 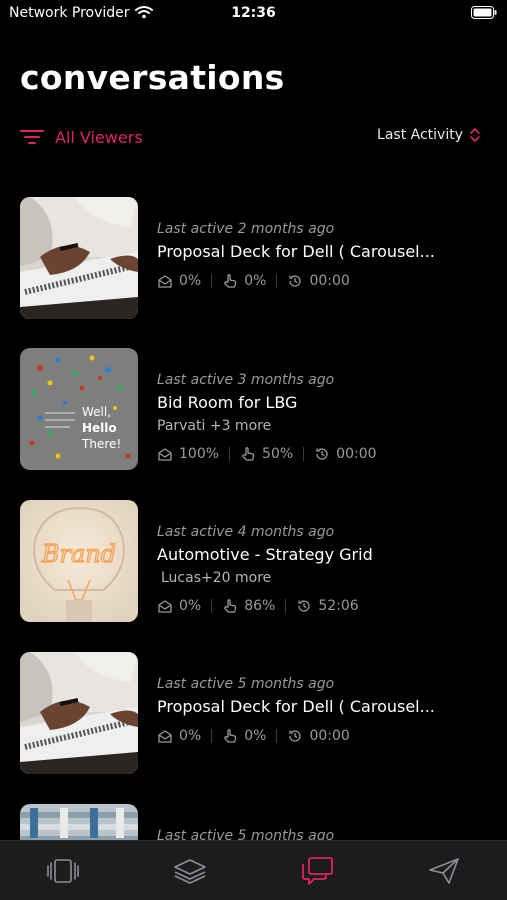 What do you see at coordinates (199, 454) in the screenshot?
I see `opened-rate: 100%` at bounding box center [199, 454].